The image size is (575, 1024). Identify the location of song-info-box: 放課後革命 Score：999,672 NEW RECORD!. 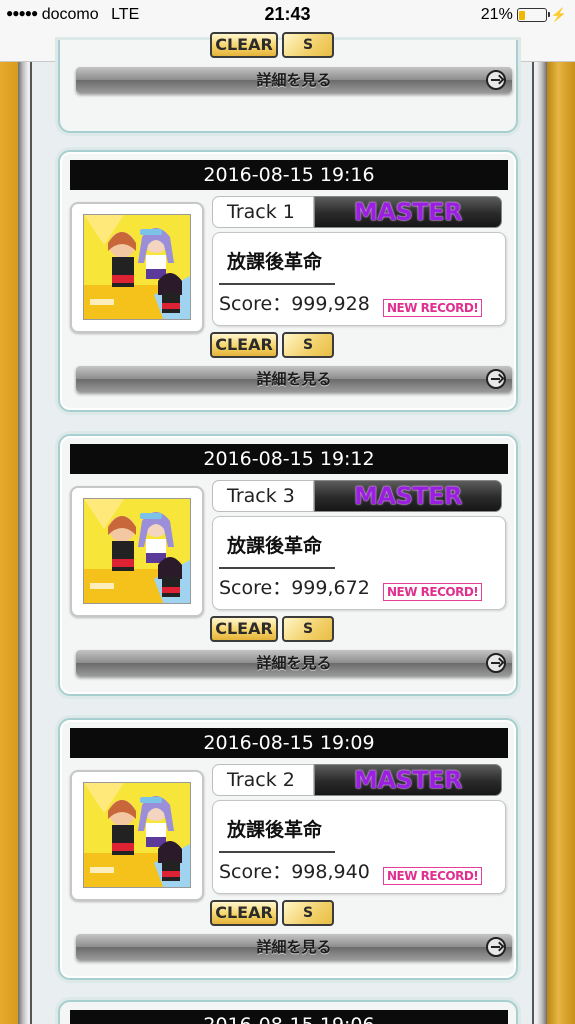
(359, 563).